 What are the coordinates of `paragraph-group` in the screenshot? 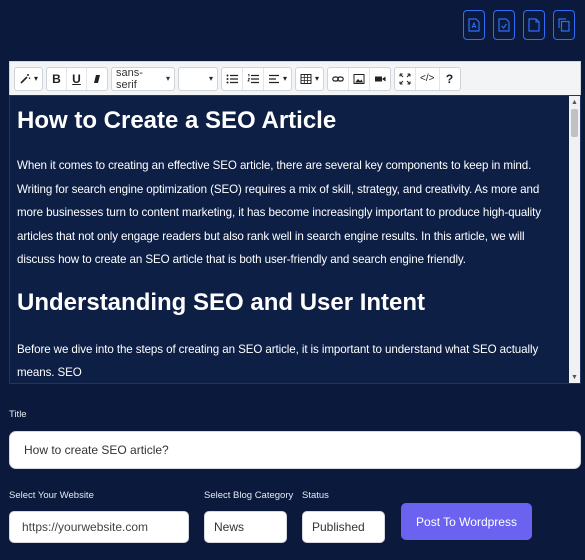 It's located at (257, 78).